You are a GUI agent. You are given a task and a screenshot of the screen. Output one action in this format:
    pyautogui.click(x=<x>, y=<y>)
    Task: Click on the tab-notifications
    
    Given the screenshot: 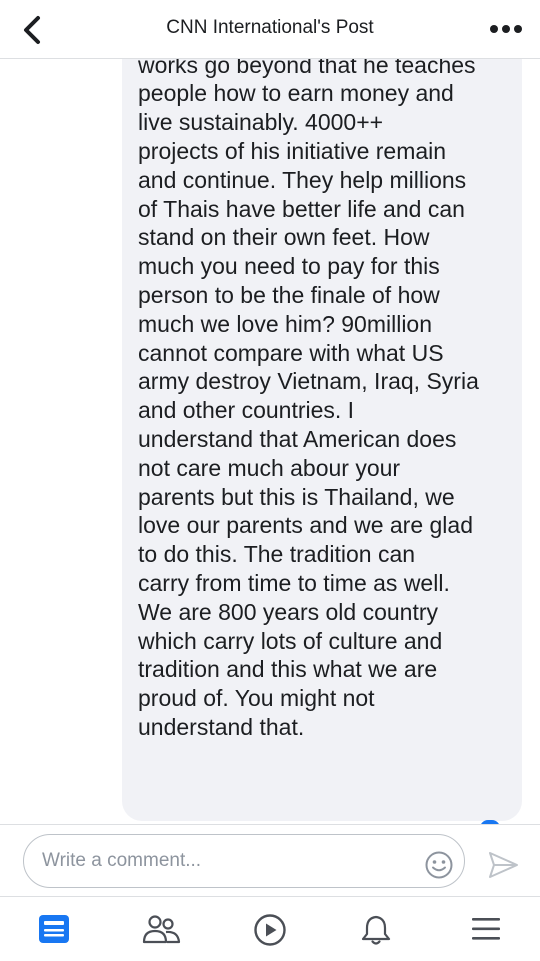 What is the action you would take?
    pyautogui.click(x=376, y=929)
    